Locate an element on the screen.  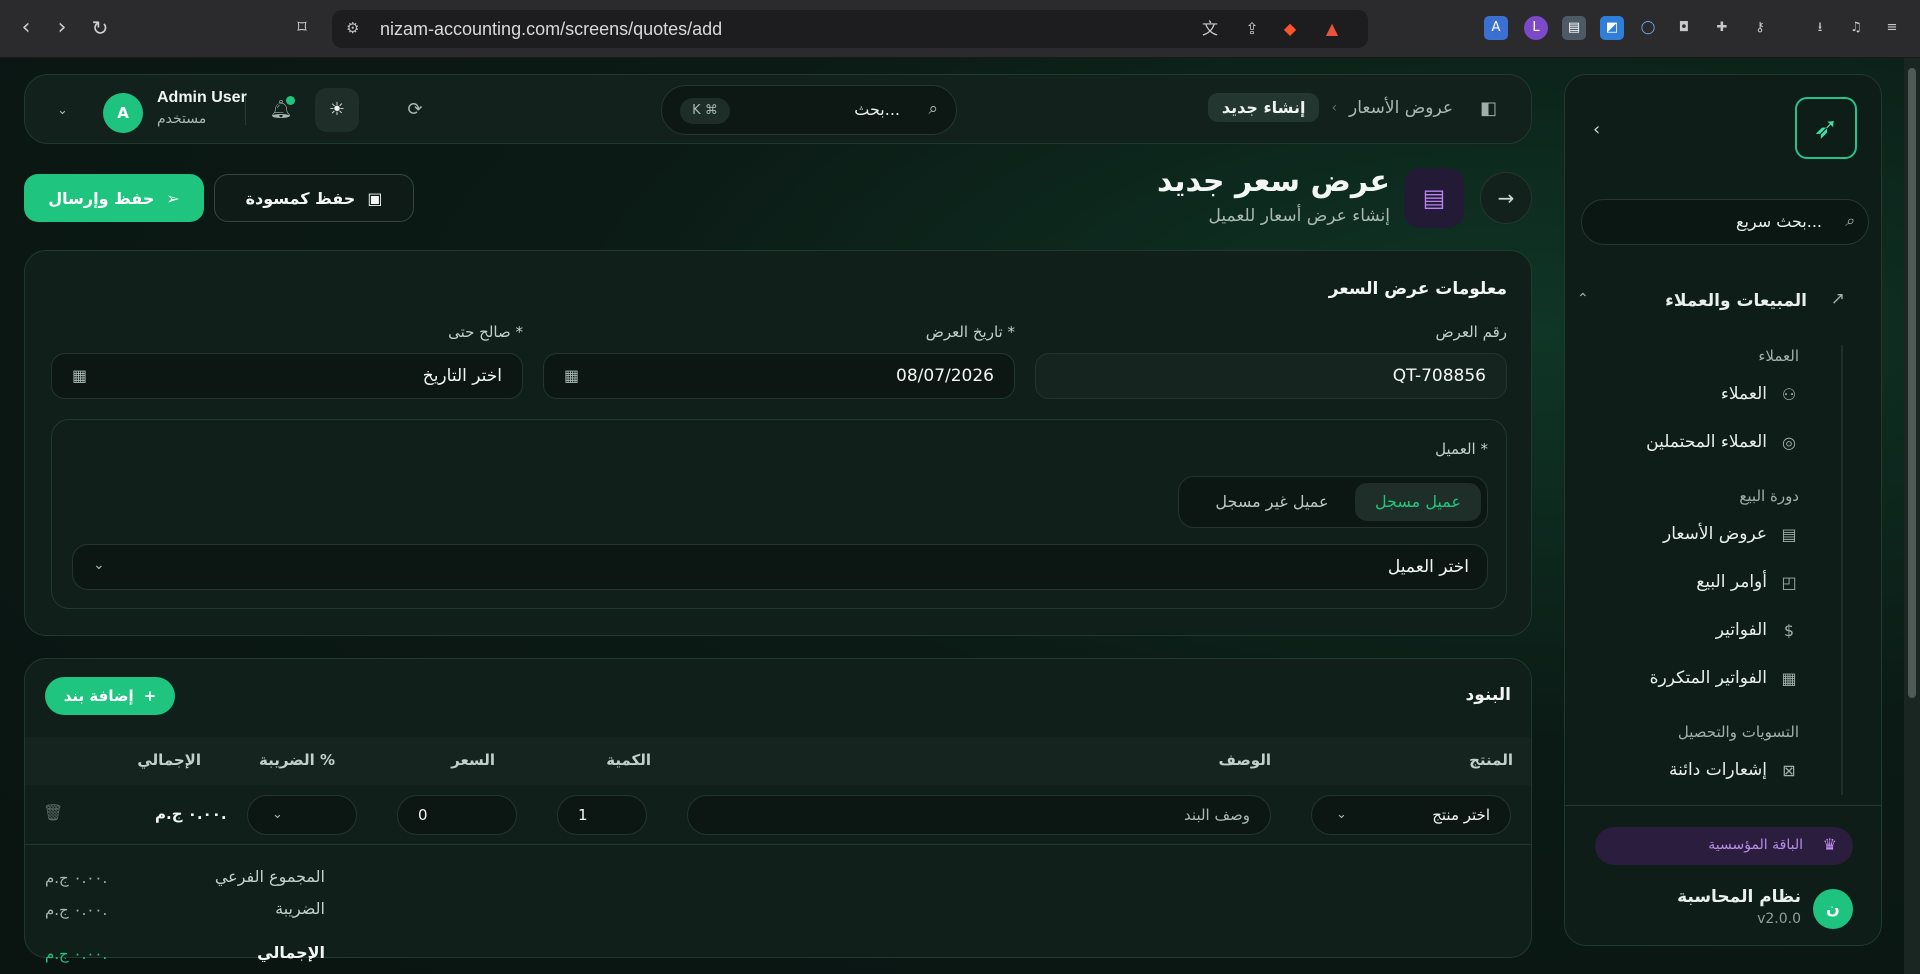
tax-value: ٠.٠٠ ج.م. is located at coordinates (76, 910).